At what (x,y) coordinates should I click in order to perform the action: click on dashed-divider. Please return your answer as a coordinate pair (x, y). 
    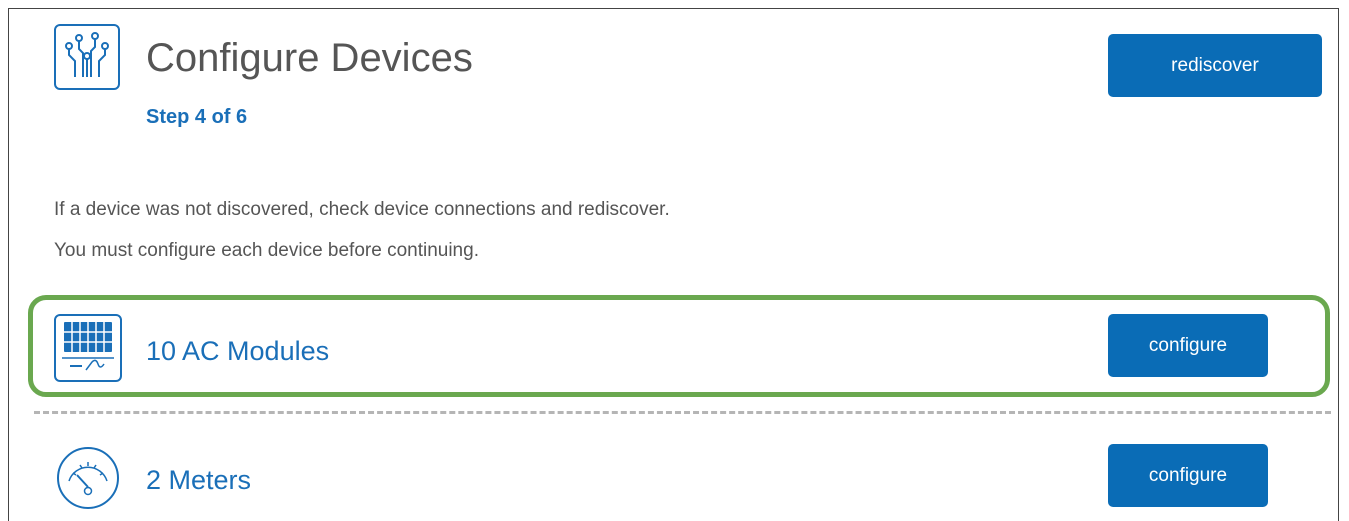
    Looking at the image, I should click on (682, 412).